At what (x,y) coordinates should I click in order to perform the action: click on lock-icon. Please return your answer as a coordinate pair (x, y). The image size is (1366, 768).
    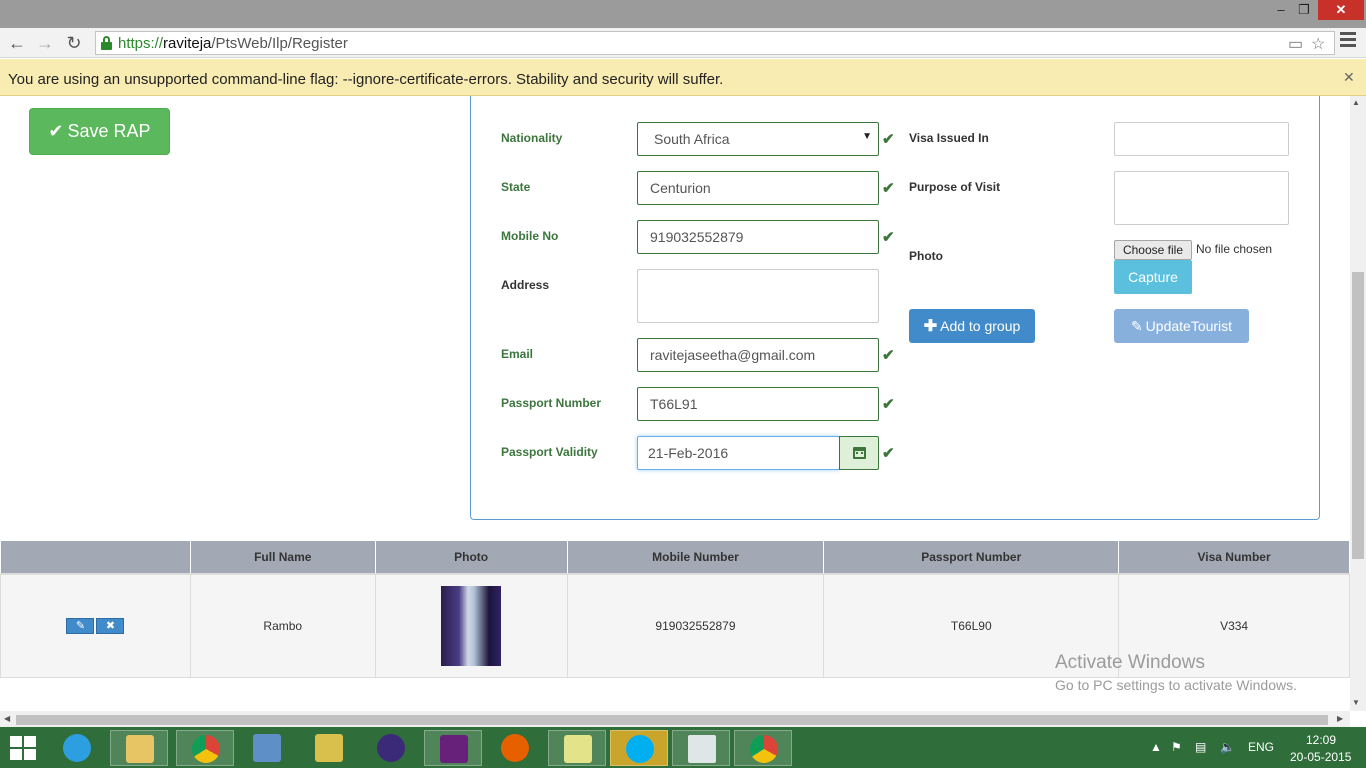
    Looking at the image, I should click on (106, 43).